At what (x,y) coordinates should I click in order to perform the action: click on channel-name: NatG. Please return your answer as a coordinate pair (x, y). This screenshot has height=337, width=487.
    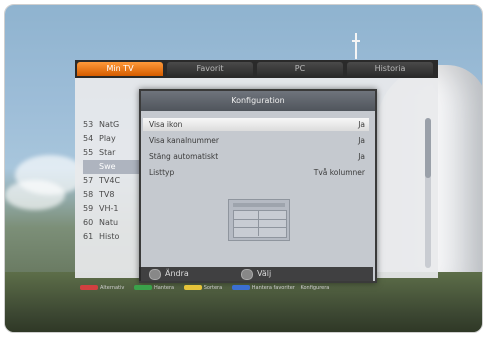
    Looking at the image, I should click on (109, 124).